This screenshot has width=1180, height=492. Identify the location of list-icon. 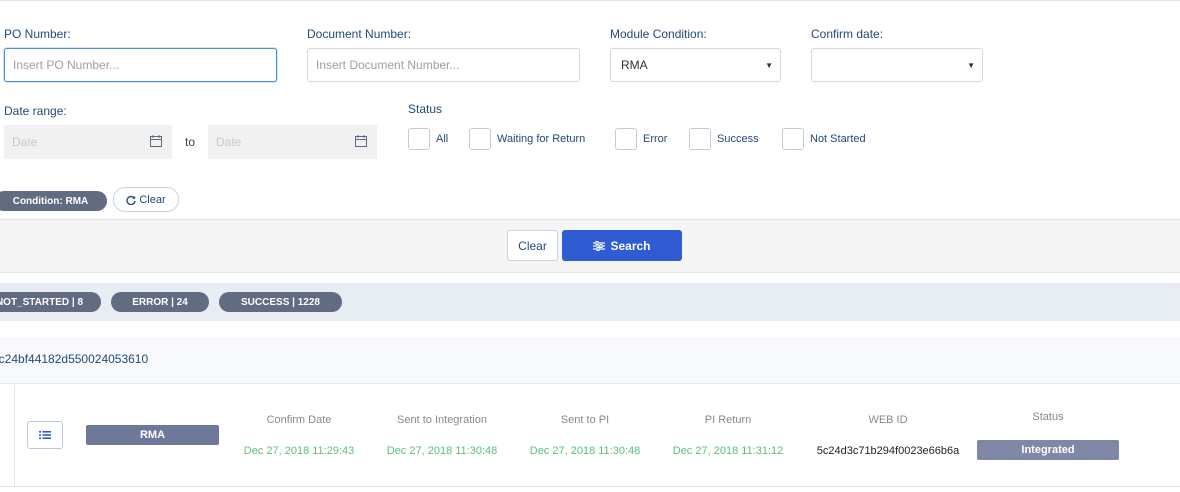
(45, 435).